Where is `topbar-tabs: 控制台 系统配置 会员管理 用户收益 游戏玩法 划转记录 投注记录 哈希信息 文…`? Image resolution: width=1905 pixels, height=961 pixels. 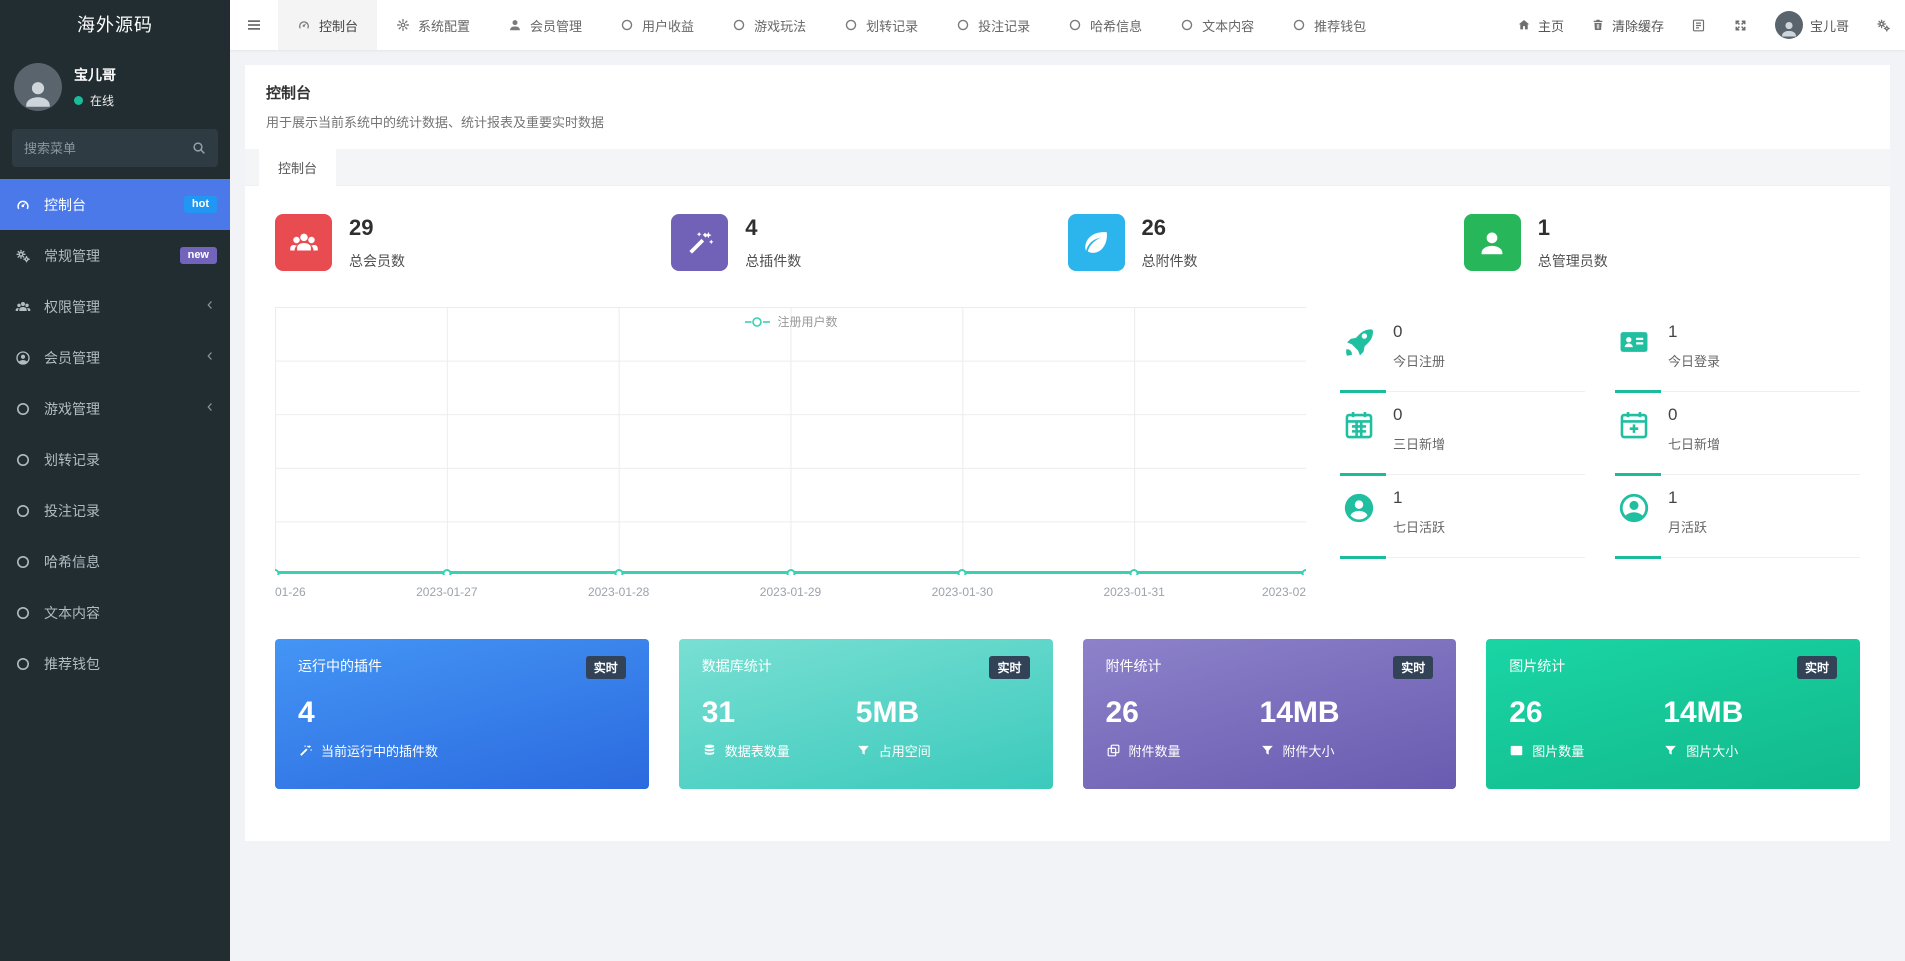
topbar-tabs: 控制台 系统配置 会员管理 用户收益 游戏玩法 划转记录 投注记录 哈希信息 文… is located at coordinates (831, 25).